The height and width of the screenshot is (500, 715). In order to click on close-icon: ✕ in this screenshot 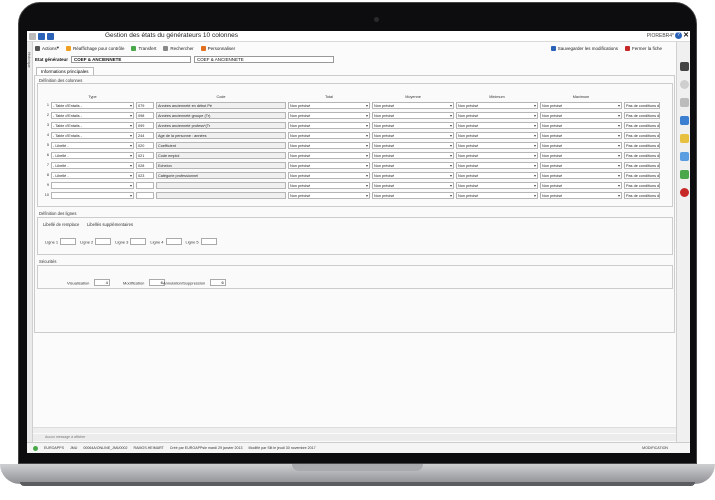, I will do `click(686, 35)`.